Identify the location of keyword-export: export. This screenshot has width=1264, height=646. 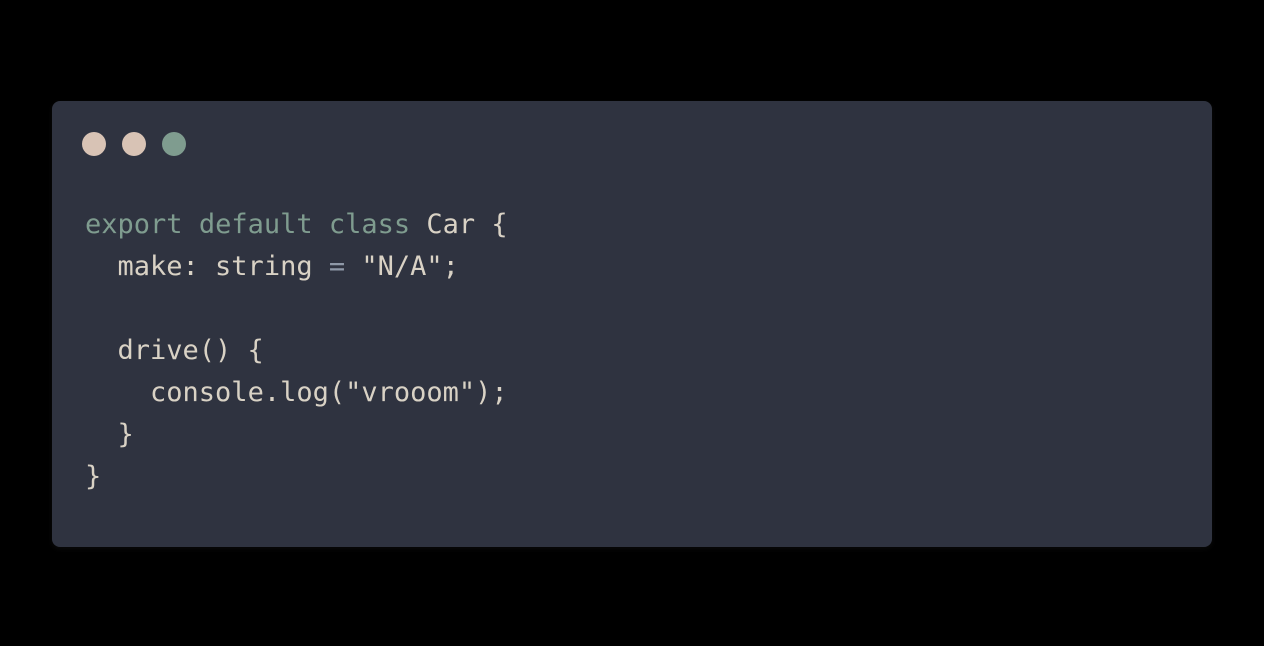
(134, 224).